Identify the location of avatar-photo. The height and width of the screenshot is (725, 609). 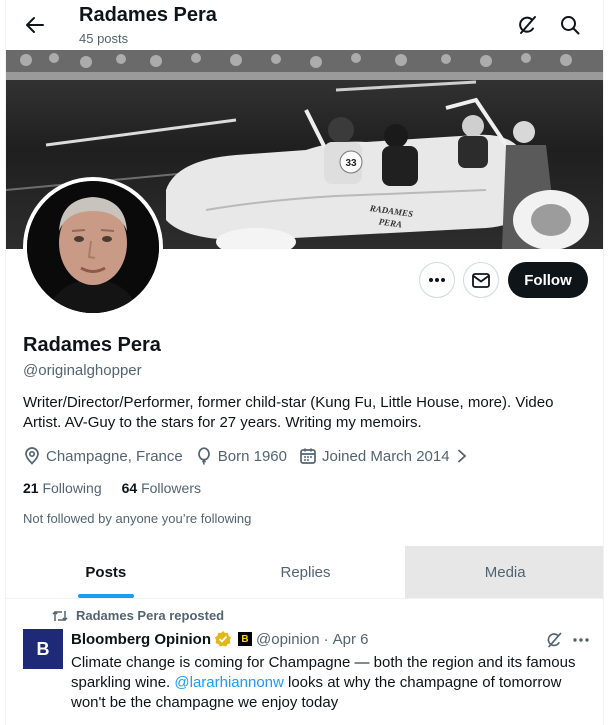
(93, 247).